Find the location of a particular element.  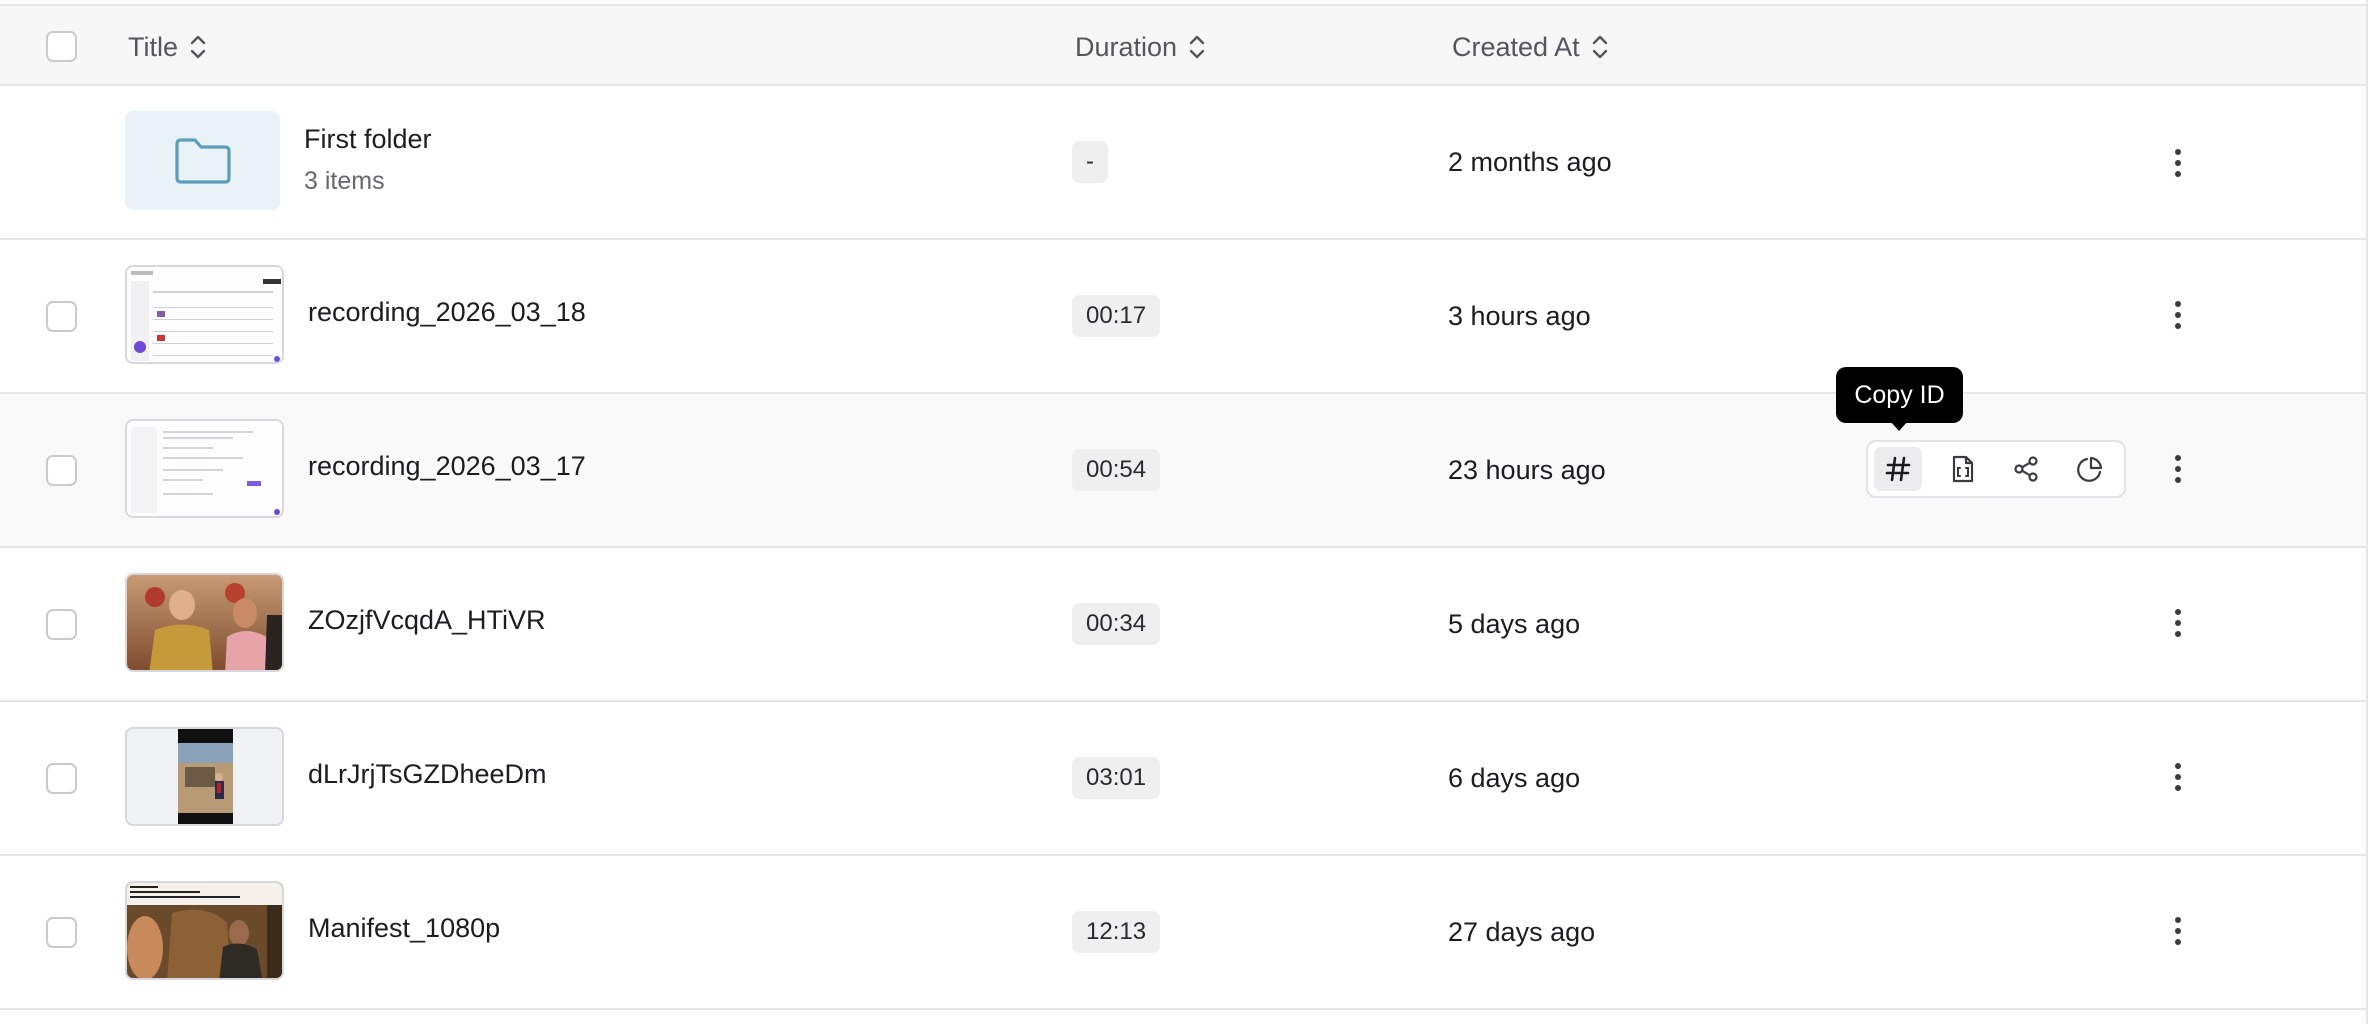

duration-badge: 00:54 is located at coordinates (1116, 470).